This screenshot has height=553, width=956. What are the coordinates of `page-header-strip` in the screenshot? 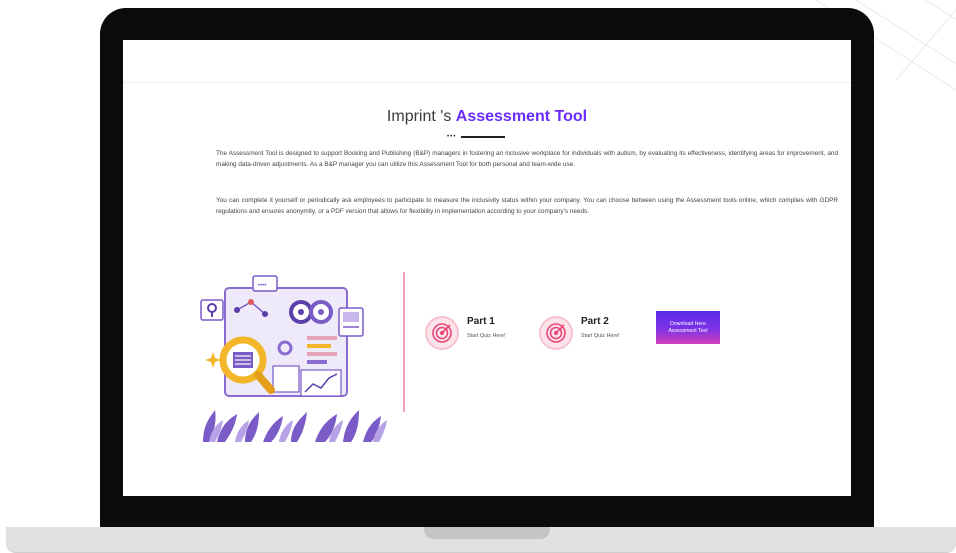 It's located at (487, 61).